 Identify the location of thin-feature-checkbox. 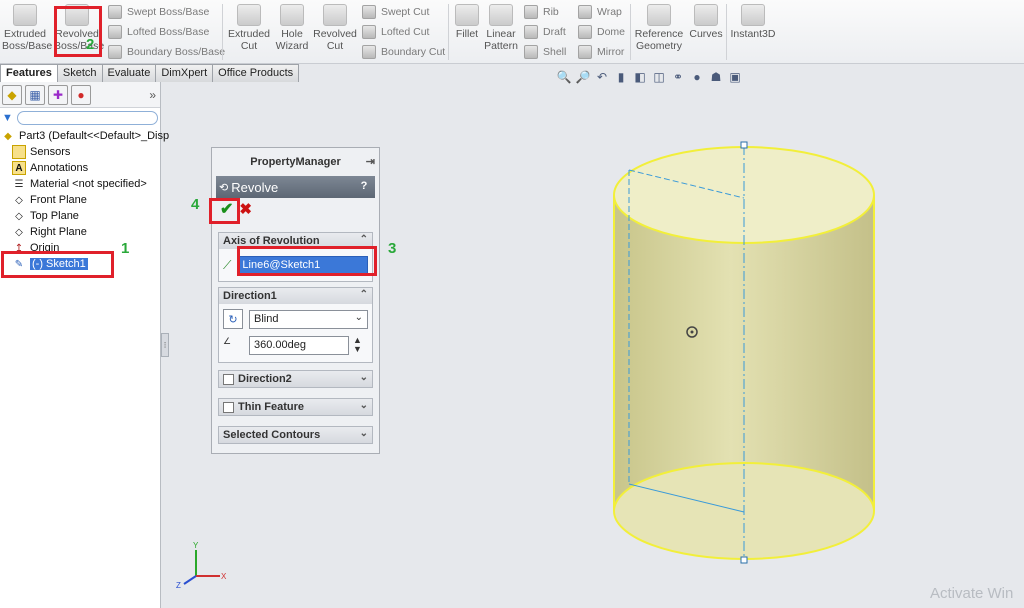
(228, 407).